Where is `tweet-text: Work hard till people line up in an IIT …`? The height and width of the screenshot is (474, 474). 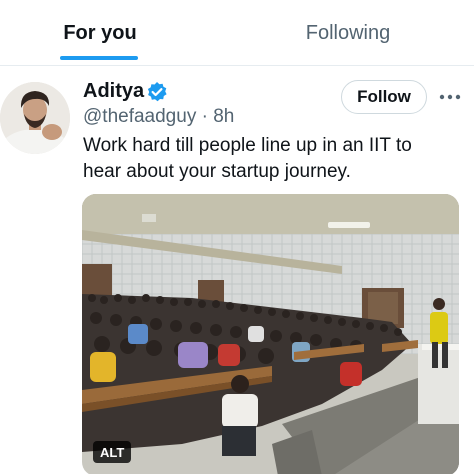 tweet-text: Work hard till people line up in an IIT … is located at coordinates (273, 159).